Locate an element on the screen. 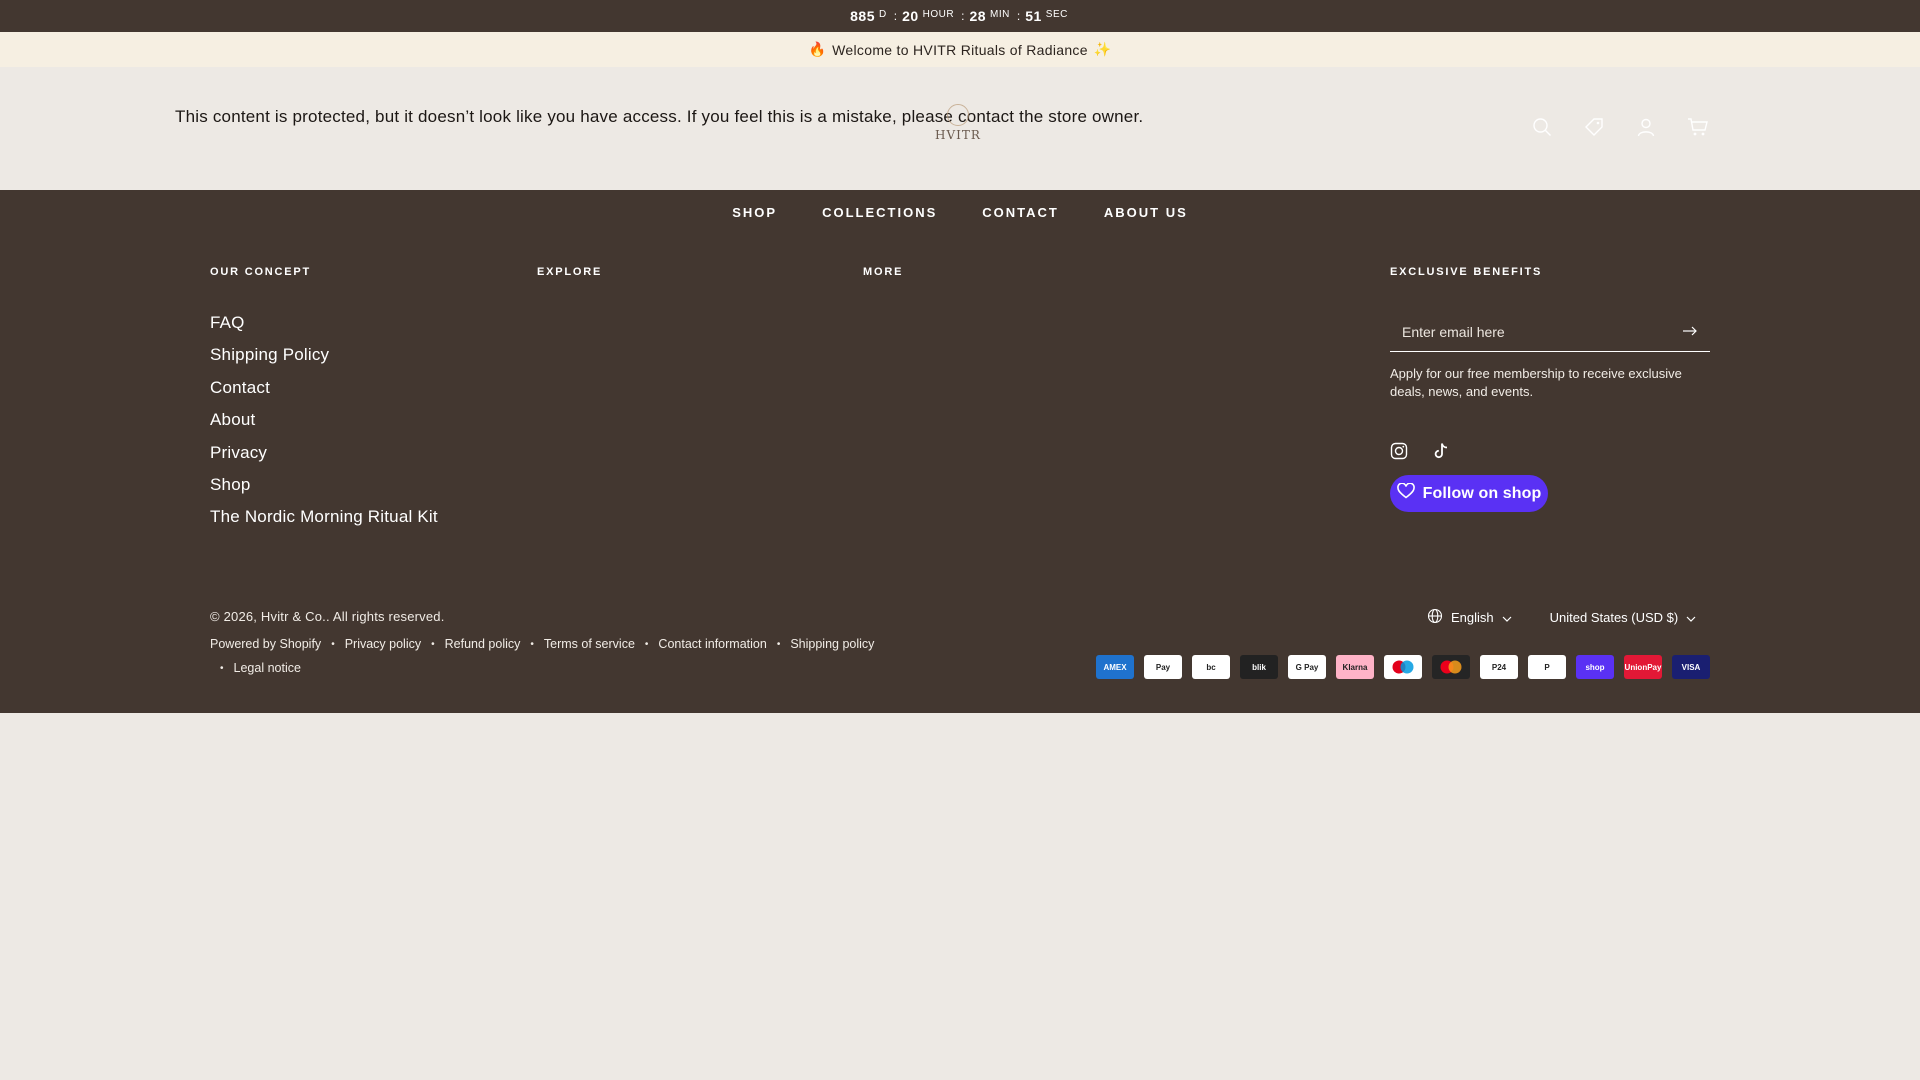 This screenshot has width=1920, height=1080. nav-item-about-us: ABOUT US is located at coordinates (1146, 212).